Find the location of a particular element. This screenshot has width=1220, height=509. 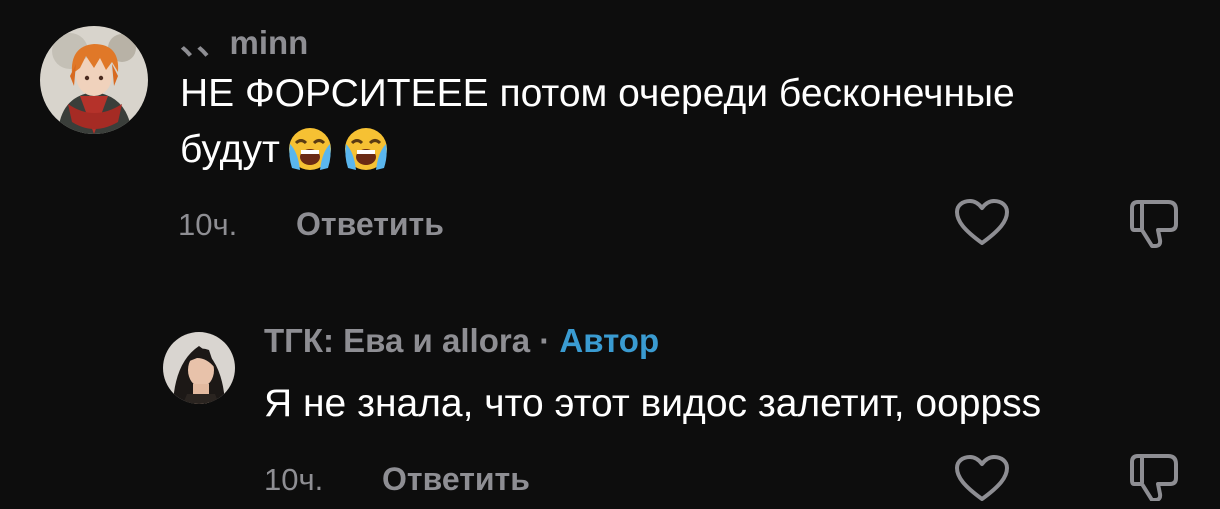

comment-username: ТГК: Ева и allora · Автор is located at coordinates (461, 341).